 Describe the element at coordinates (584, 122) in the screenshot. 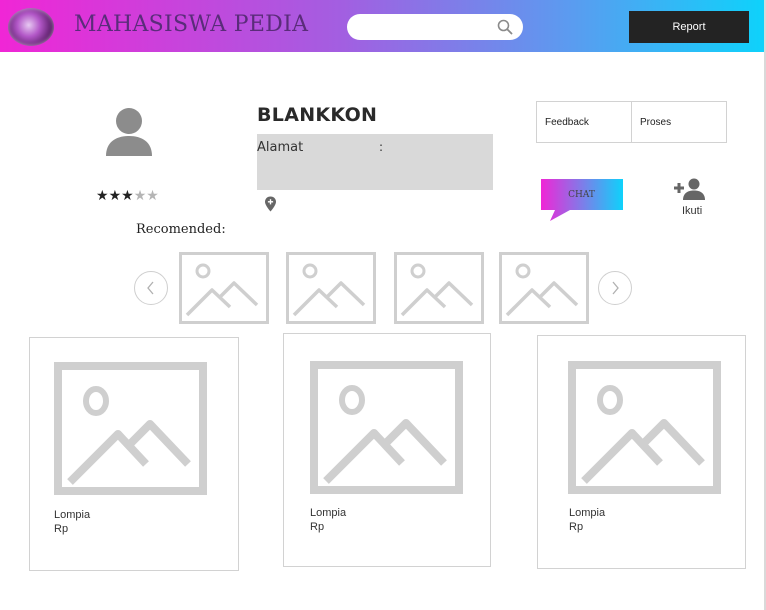

I see `feedback-button: Feedback` at that location.